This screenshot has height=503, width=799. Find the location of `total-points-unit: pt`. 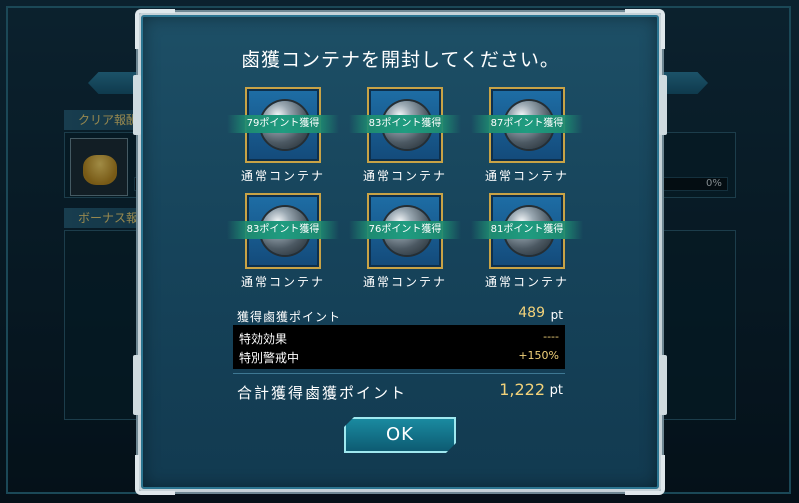

total-points-unit: pt is located at coordinates (556, 390).